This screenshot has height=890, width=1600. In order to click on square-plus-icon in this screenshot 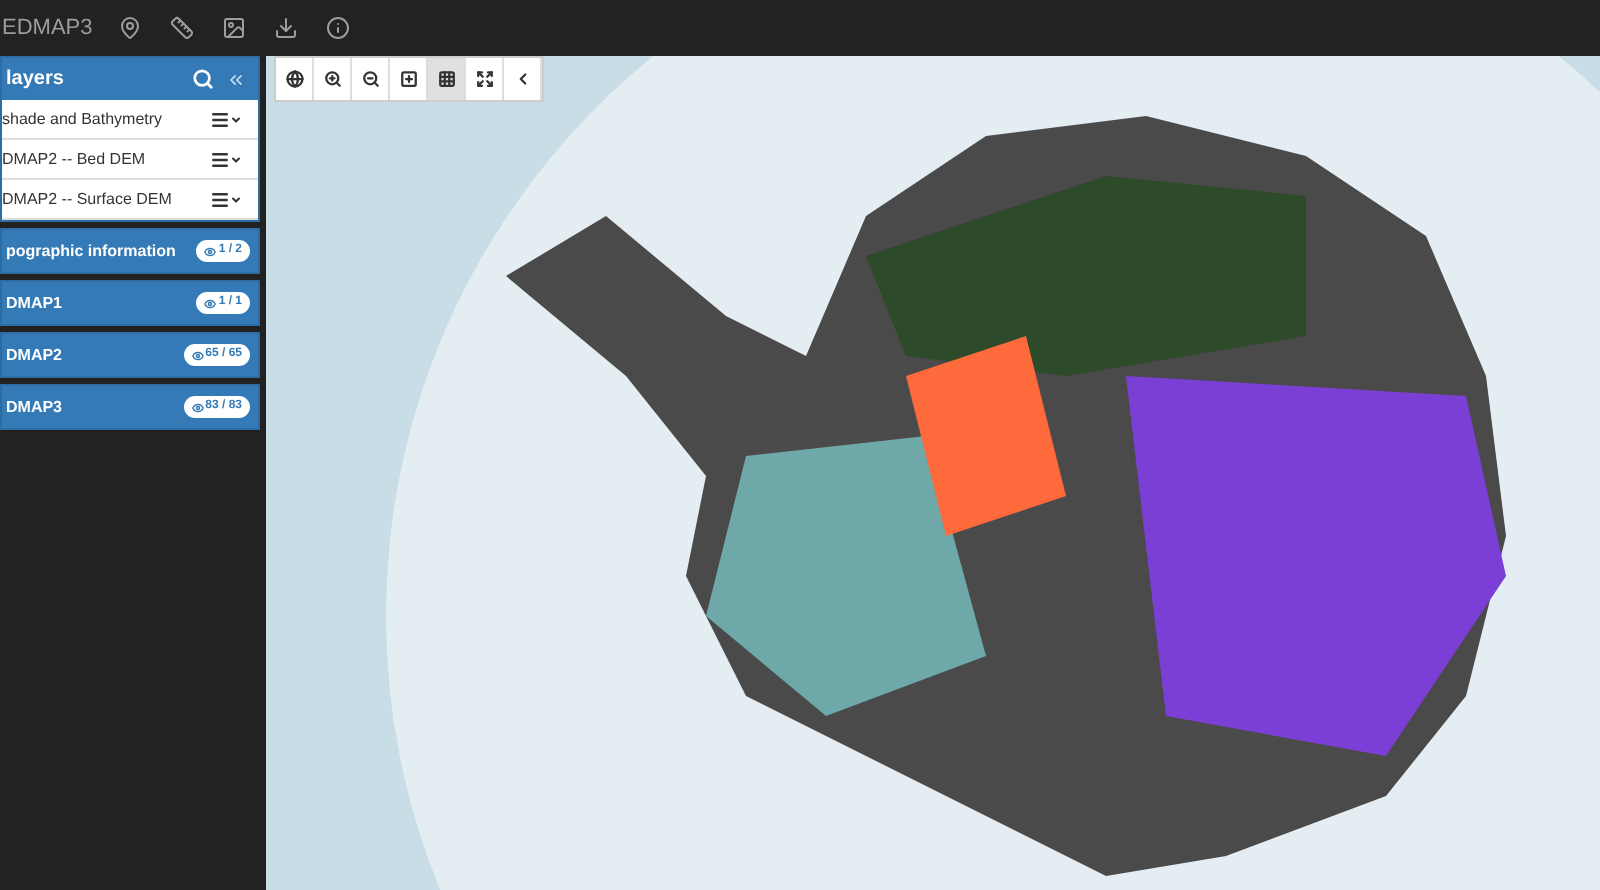, I will do `click(408, 79)`.